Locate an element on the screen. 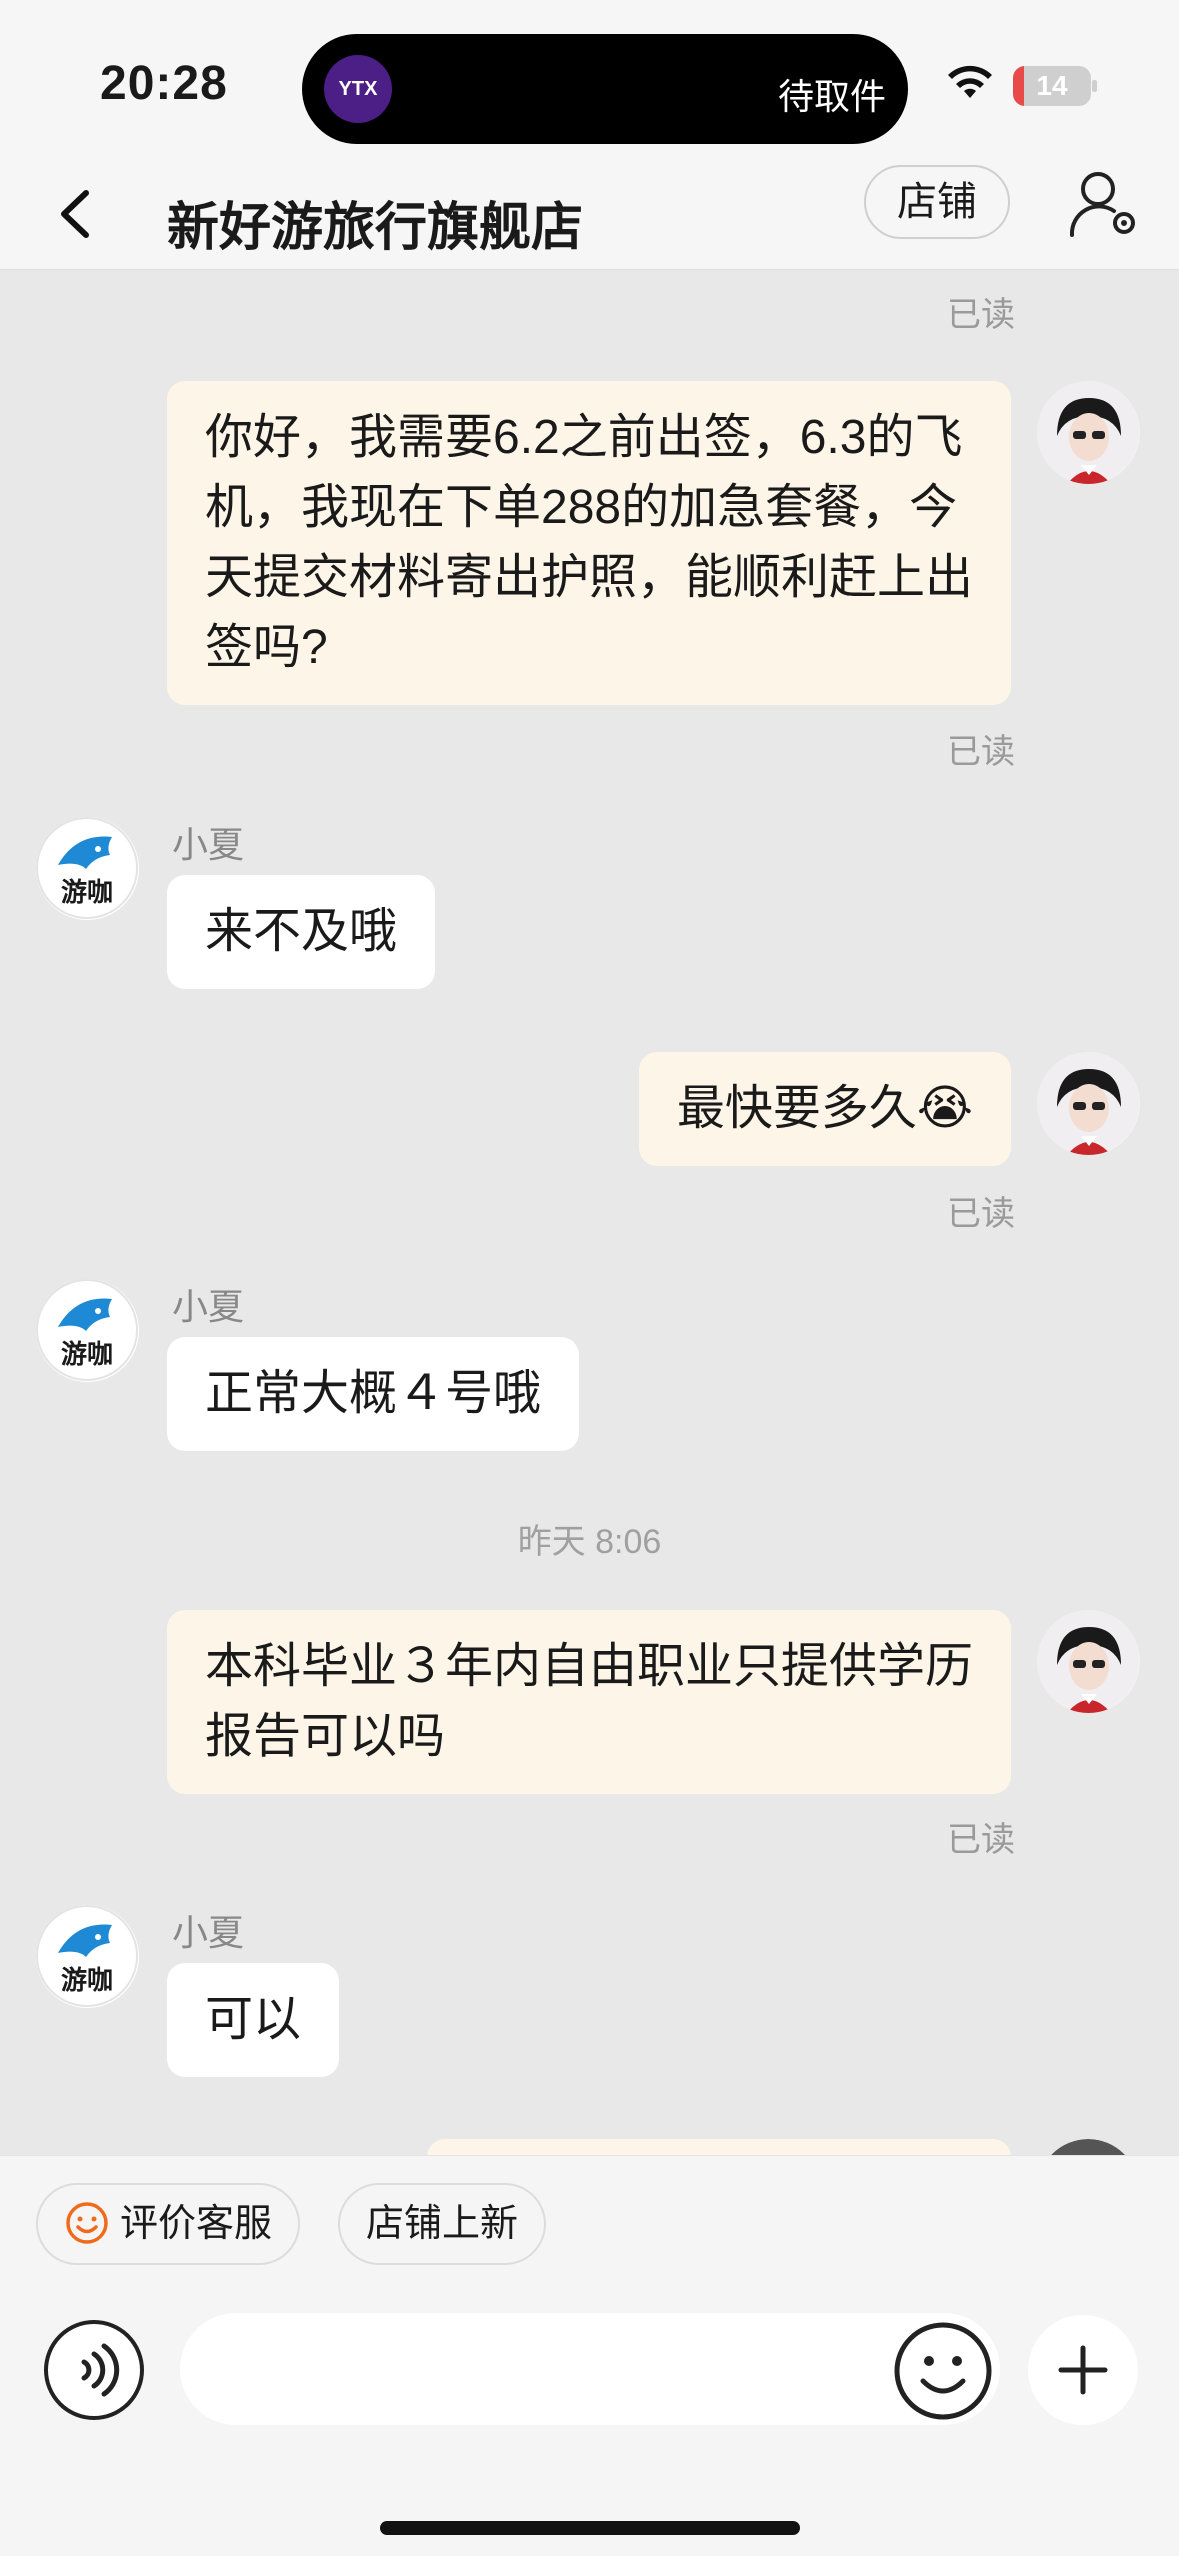 This screenshot has height=2556, width=1179. user-avatar-partial is located at coordinates (1088, 2147).